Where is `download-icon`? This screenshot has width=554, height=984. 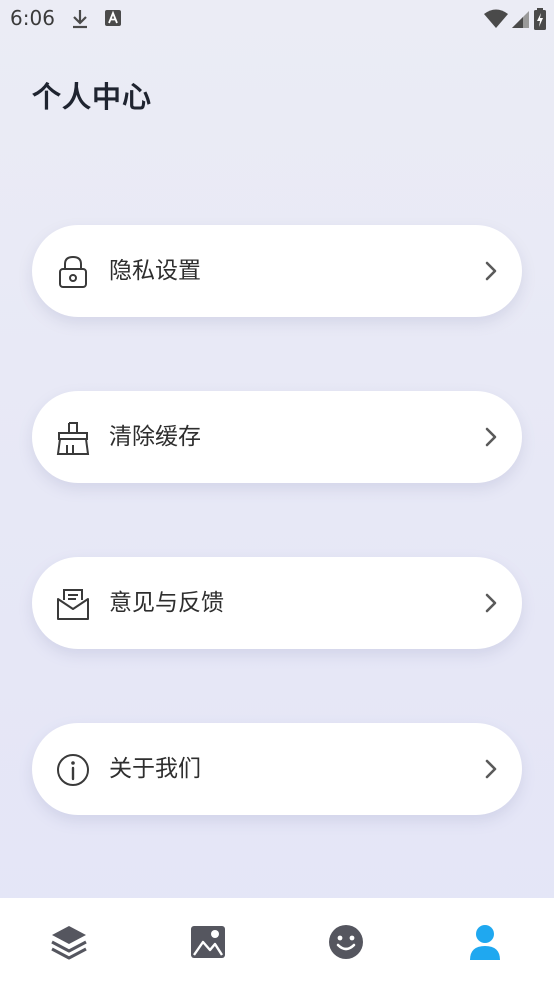
download-icon is located at coordinates (80, 21).